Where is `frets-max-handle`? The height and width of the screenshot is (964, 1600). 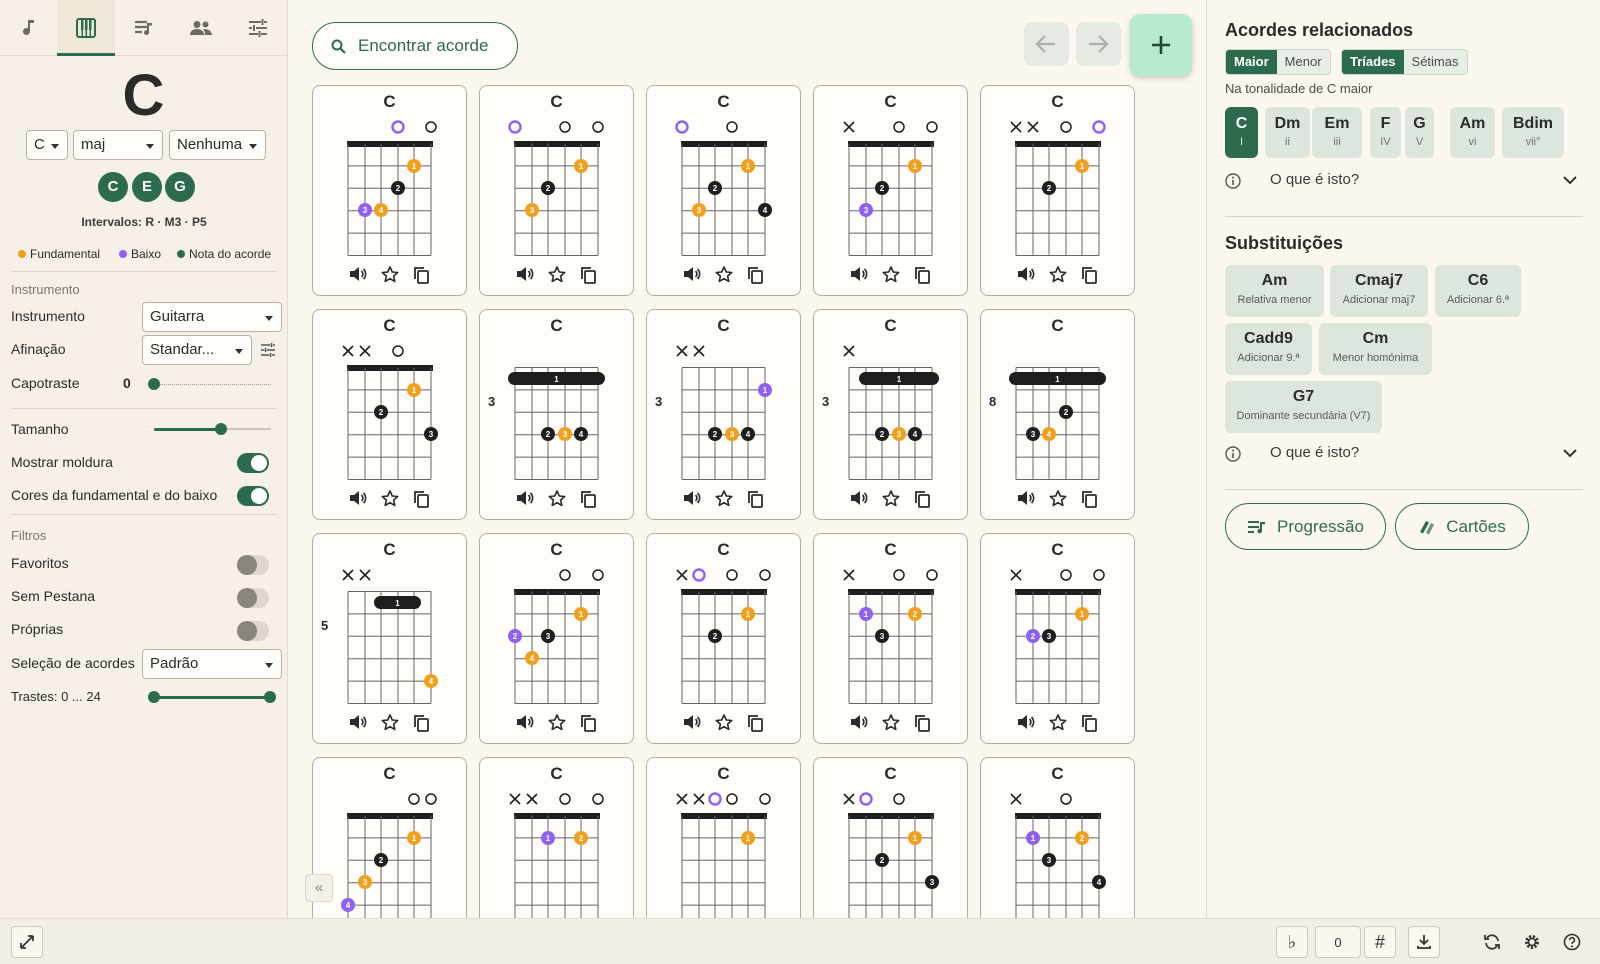 frets-max-handle is located at coordinates (270, 697).